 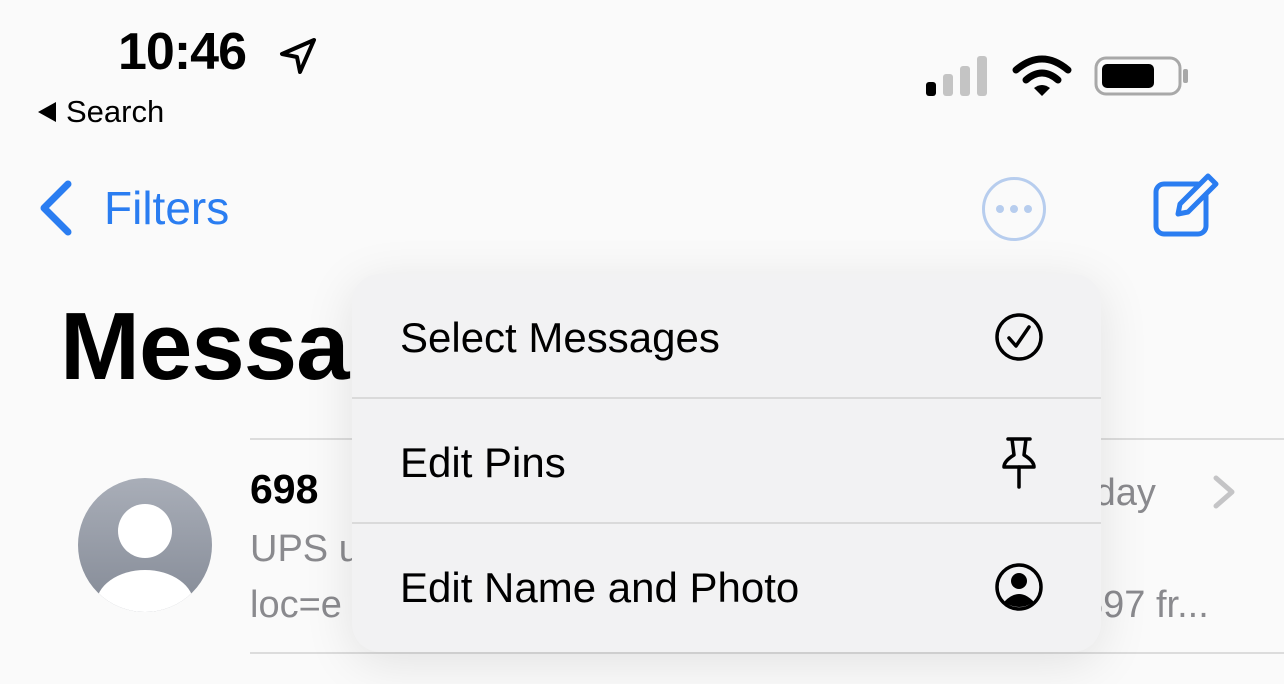 I want to click on filters-label: Filters, so click(x=167, y=208).